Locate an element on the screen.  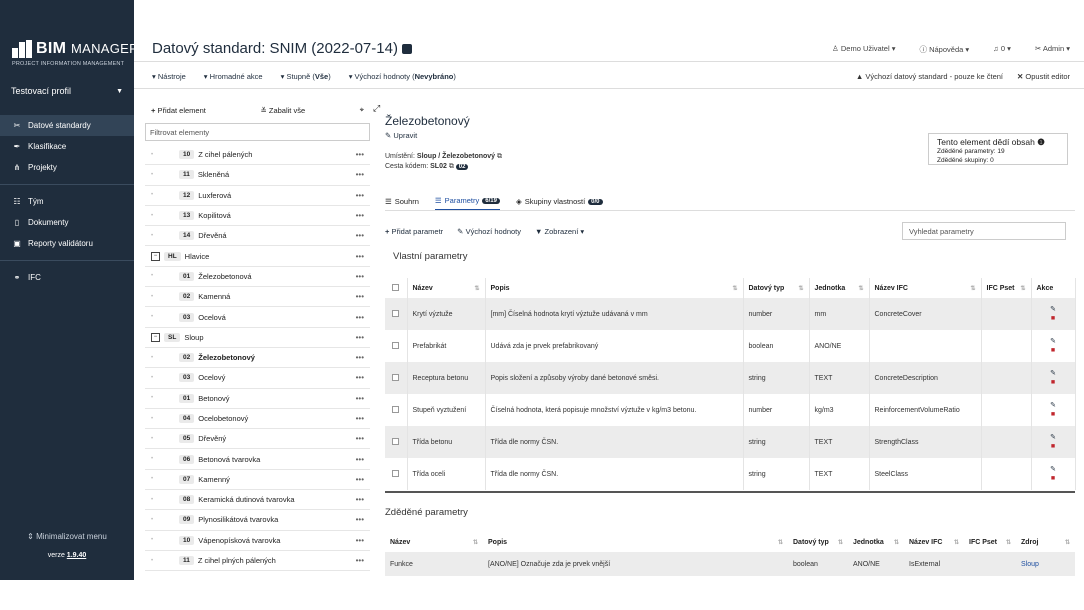
expand-icon: ⤢ is located at coordinates (376, 108).